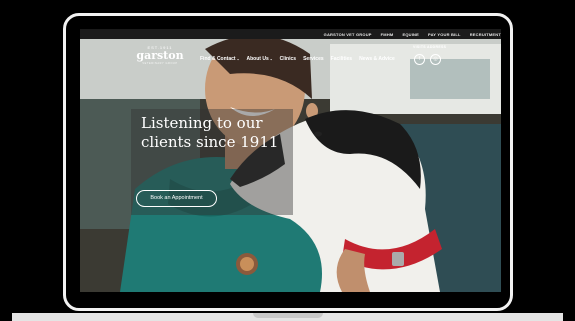 The image size is (575, 321). Describe the element at coordinates (348, 34) in the screenshot. I see `utility-link-group: GARSTON VET GROUP` at that location.